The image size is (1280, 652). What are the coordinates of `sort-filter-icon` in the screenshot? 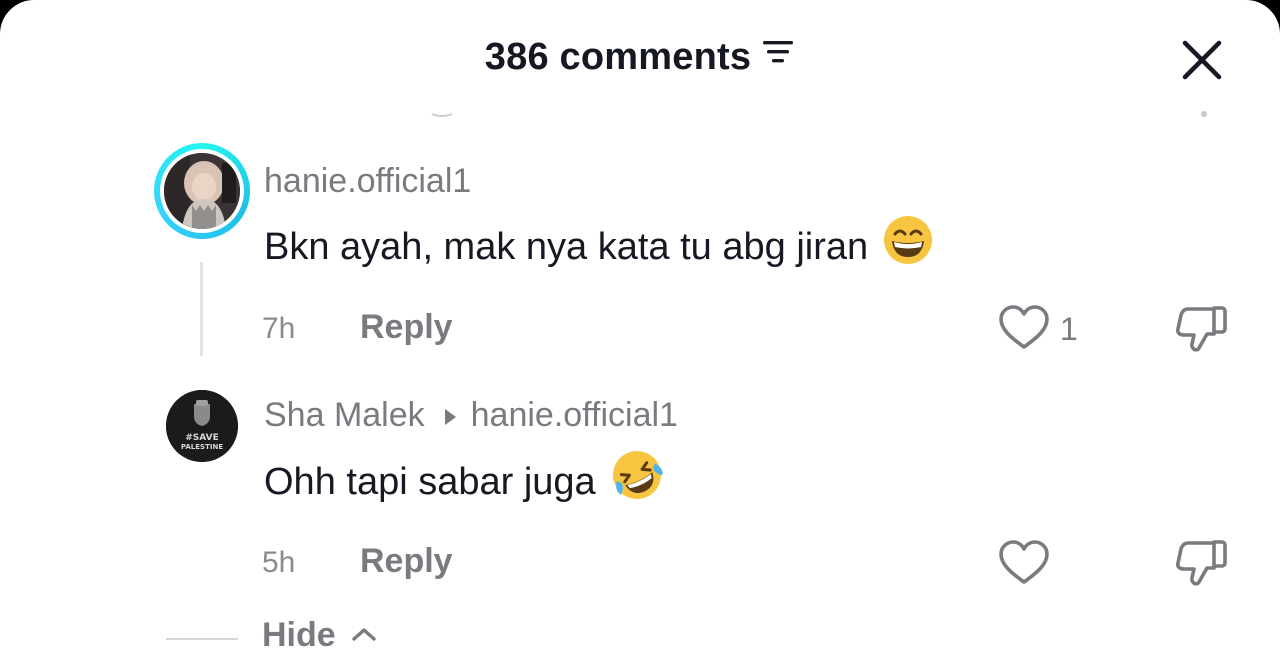 It's located at (778, 55).